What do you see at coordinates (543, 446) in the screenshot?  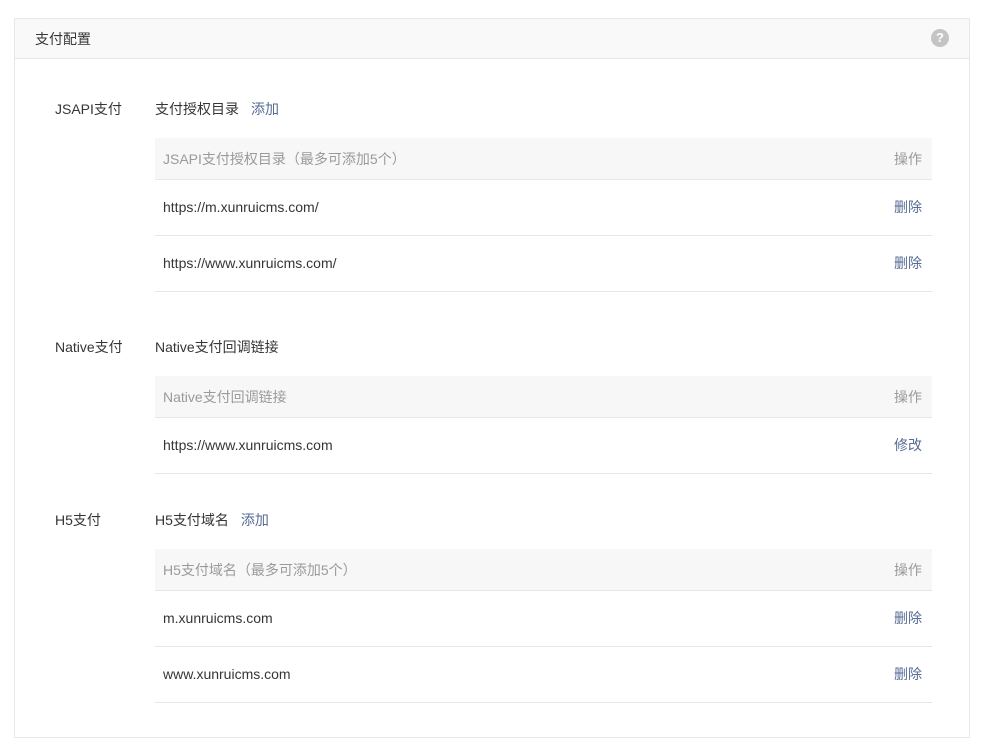 I see `table-row: https://www.xunruicms.com 修改` at bounding box center [543, 446].